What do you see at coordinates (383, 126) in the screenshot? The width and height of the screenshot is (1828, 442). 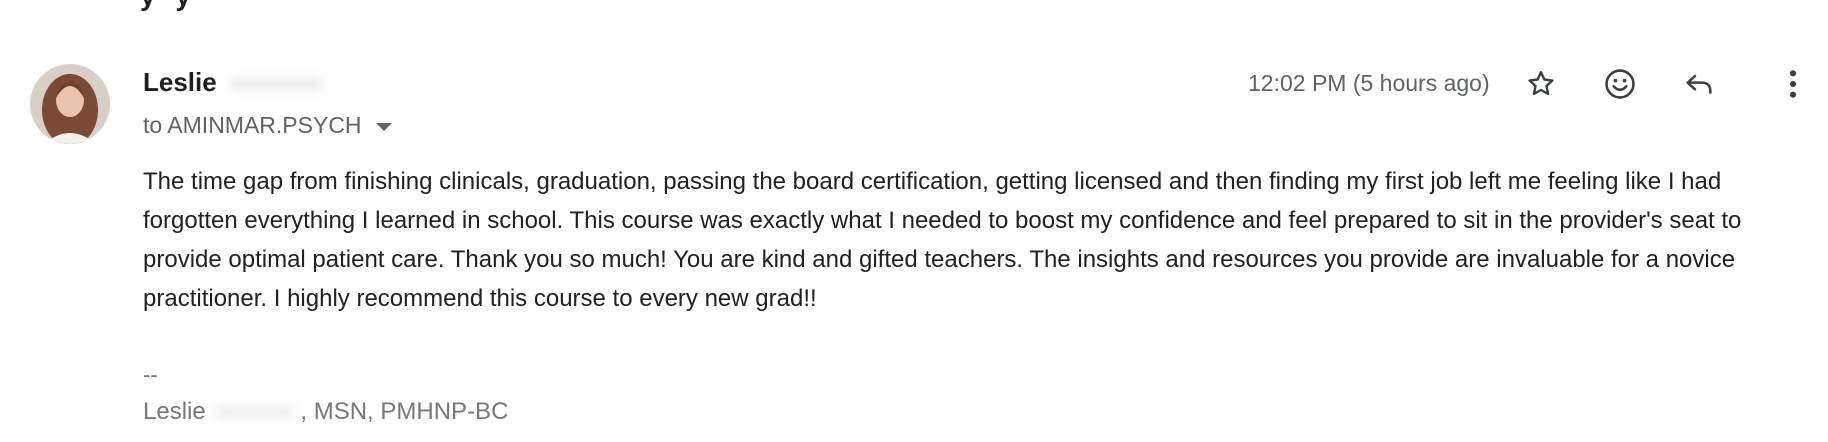 I see `chevron-down-icon` at bounding box center [383, 126].